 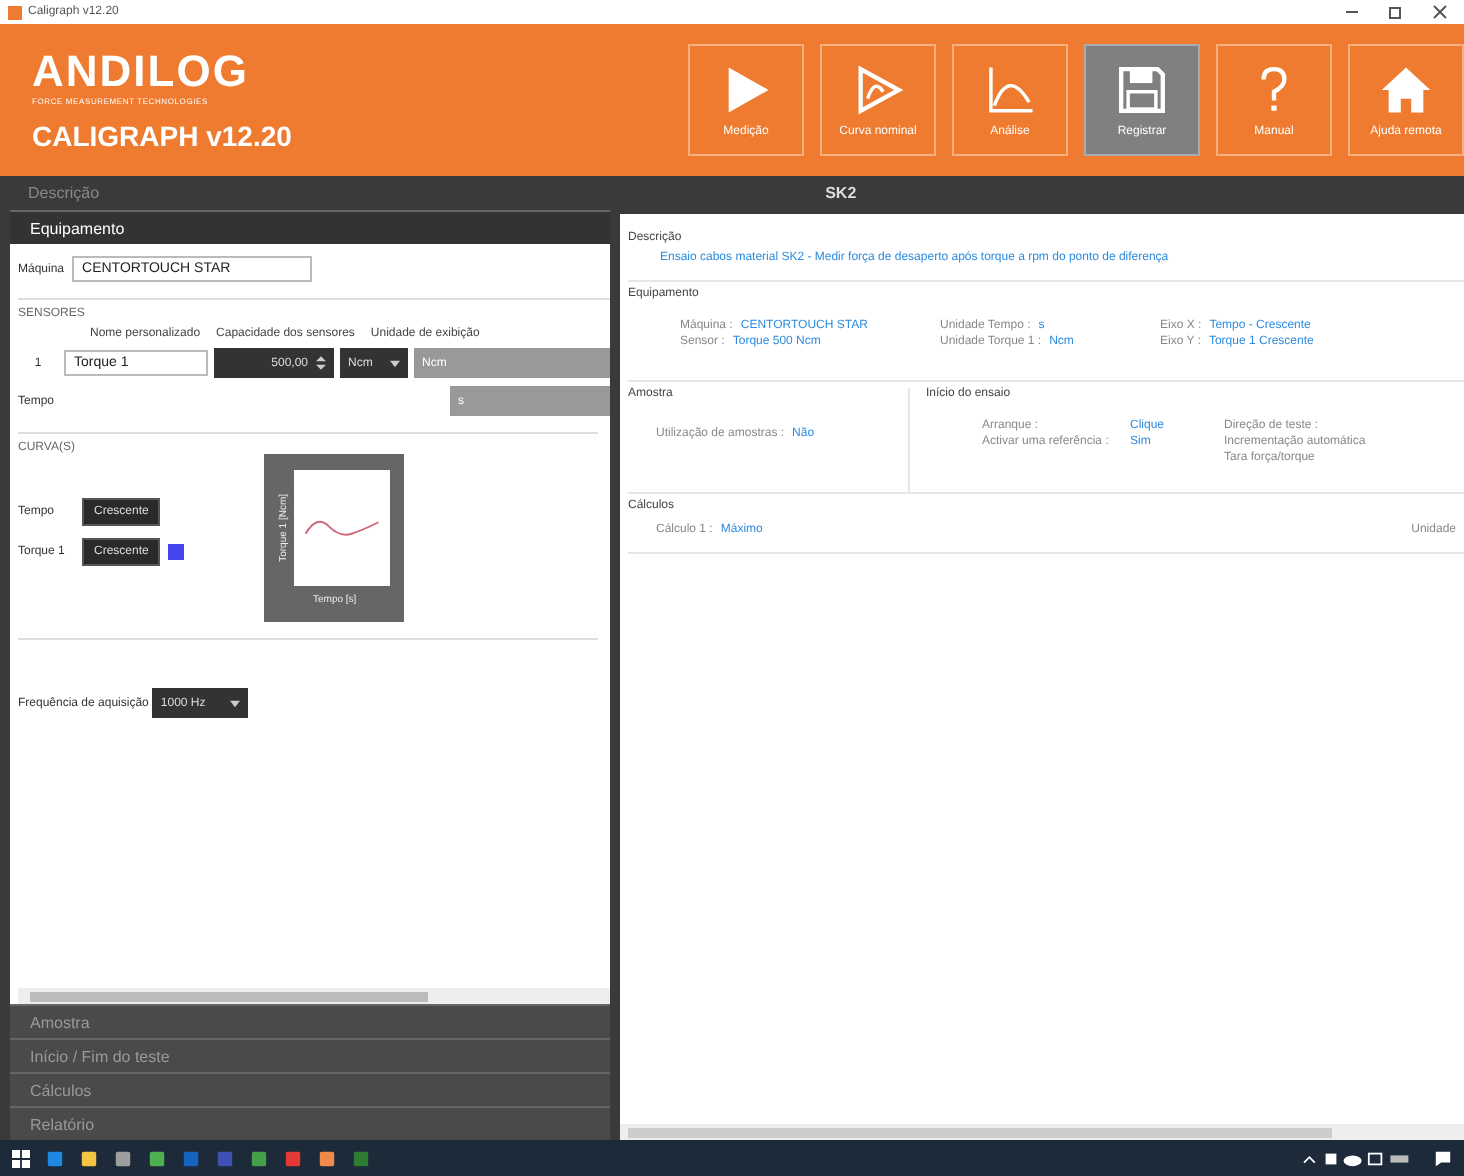 I want to click on home-icon, so click(x=1406, y=89).